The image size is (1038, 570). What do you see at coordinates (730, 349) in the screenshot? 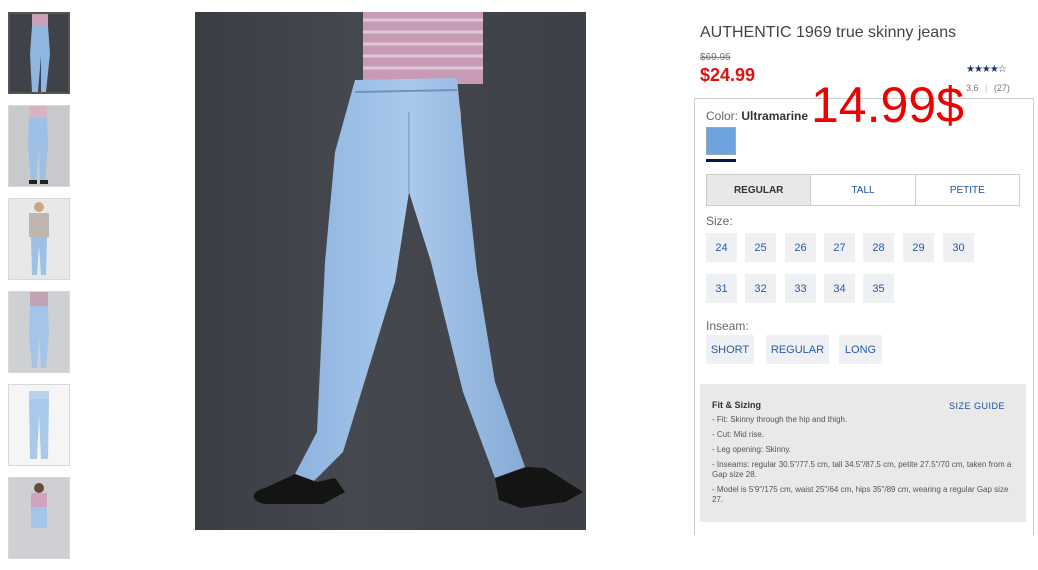
I see `inseam-option-short: SHORT` at bounding box center [730, 349].